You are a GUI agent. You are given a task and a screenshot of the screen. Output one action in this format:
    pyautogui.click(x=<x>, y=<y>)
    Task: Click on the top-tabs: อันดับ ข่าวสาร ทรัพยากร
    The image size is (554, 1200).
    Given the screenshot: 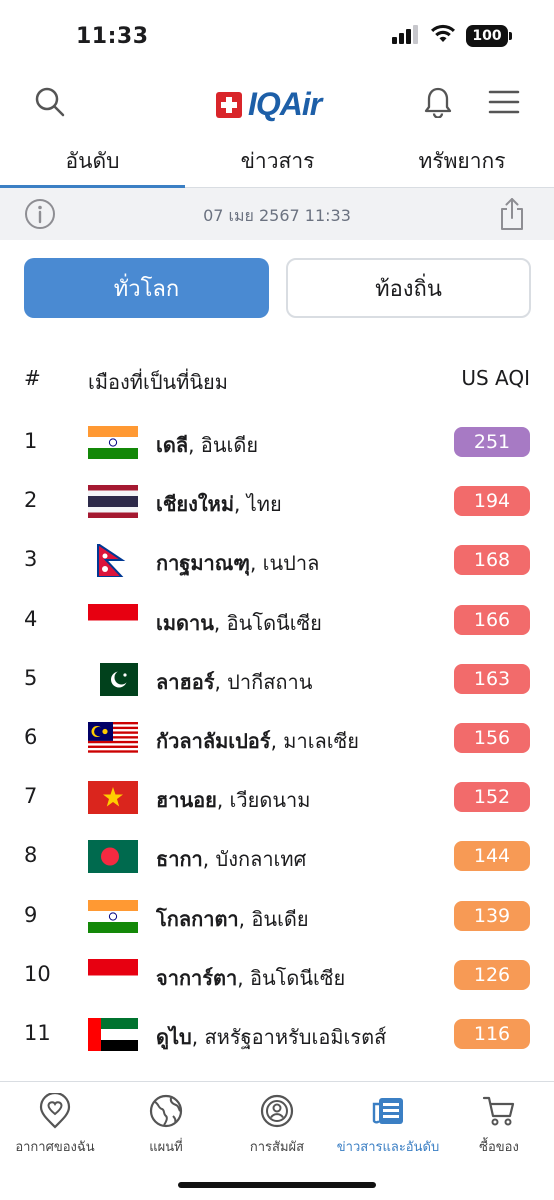 What is the action you would take?
    pyautogui.click(x=277, y=162)
    